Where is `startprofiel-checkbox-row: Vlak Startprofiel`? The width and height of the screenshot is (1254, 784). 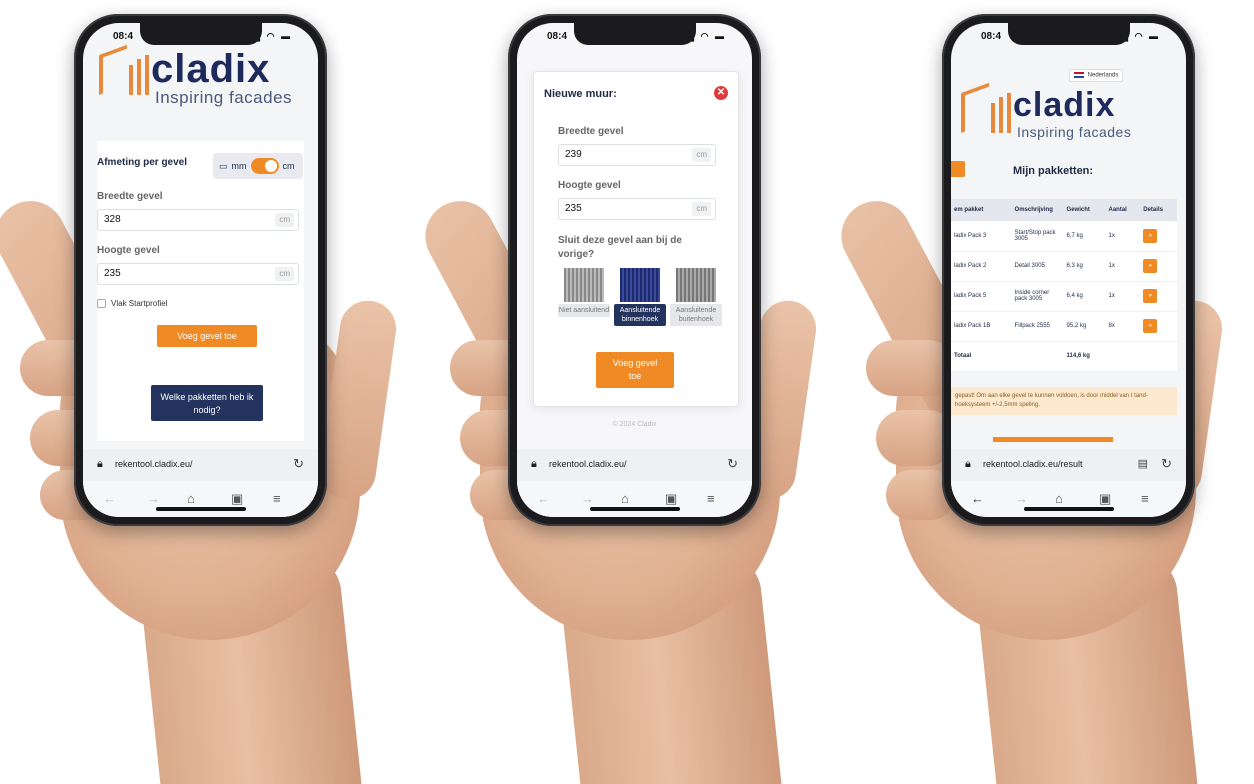
startprofiel-checkbox-row: Vlak Startprofiel is located at coordinates (132, 303).